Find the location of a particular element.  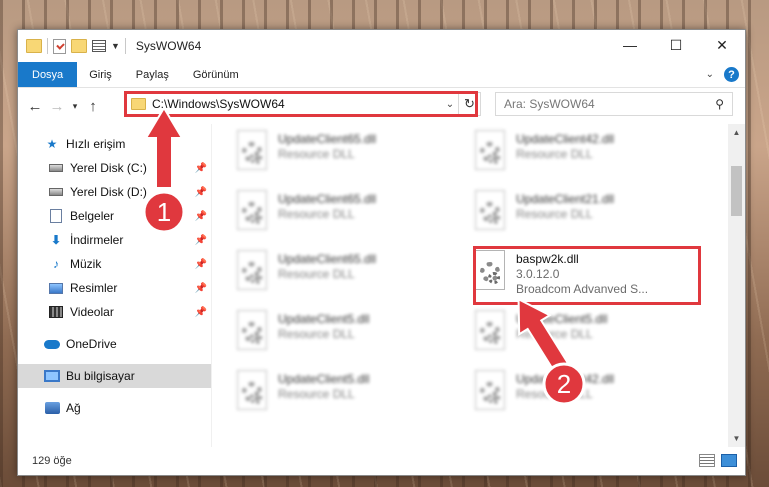

forward-arrow-icon: → is located at coordinates (57, 106).